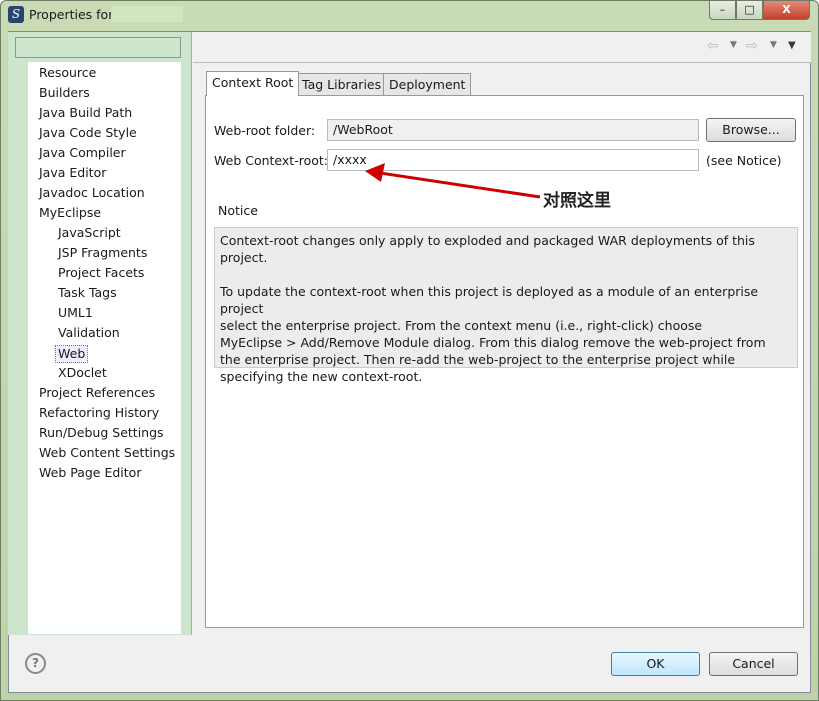  I want to click on minimize-button: –, so click(722, 10).